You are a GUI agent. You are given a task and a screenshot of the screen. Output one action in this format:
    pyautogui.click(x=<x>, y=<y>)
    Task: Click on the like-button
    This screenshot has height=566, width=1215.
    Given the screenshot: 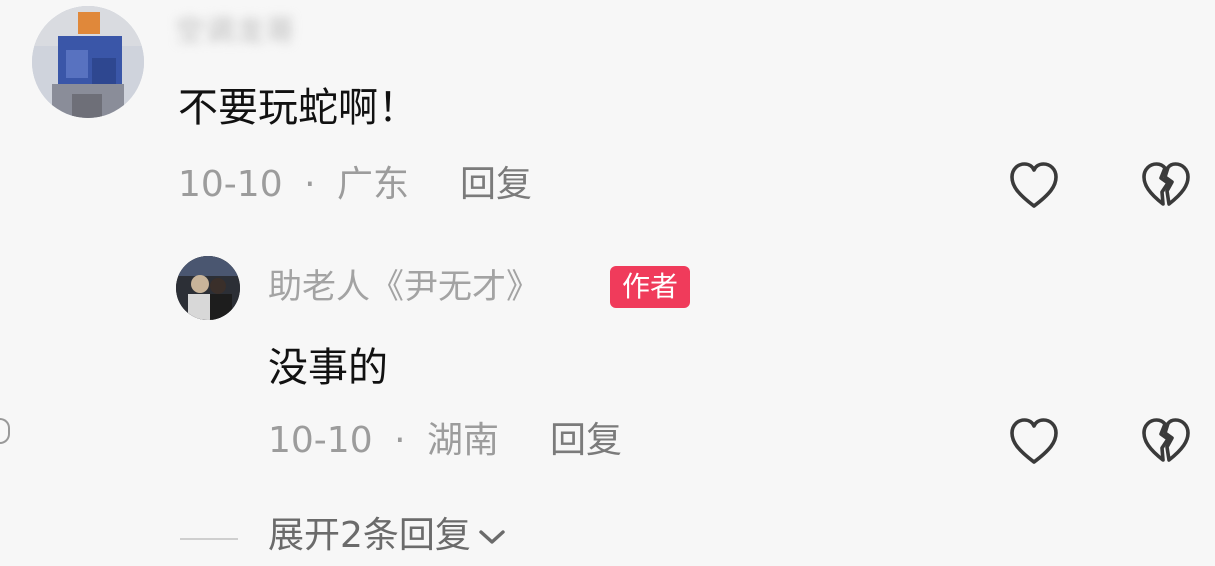 What is the action you would take?
    pyautogui.click(x=1034, y=186)
    